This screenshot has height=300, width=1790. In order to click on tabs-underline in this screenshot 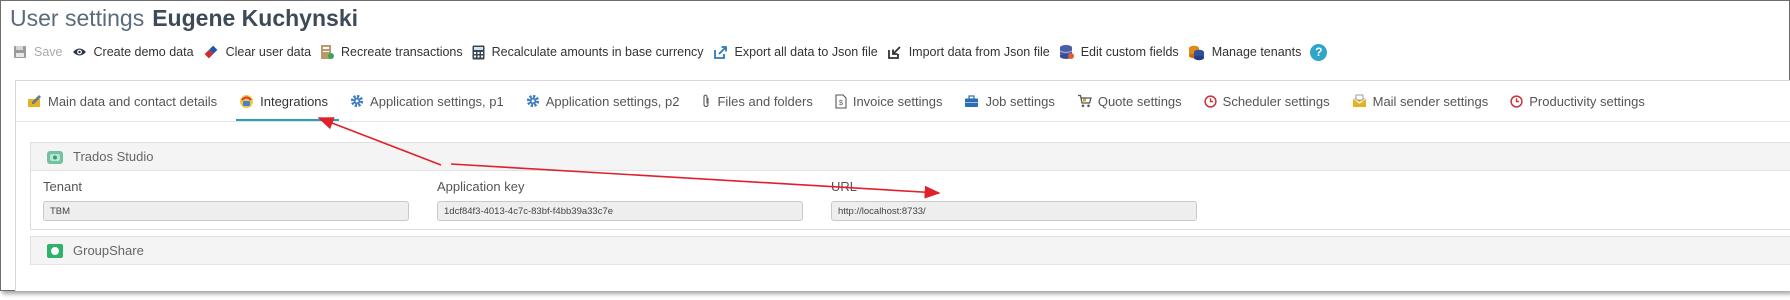, I will do `click(903, 121)`.